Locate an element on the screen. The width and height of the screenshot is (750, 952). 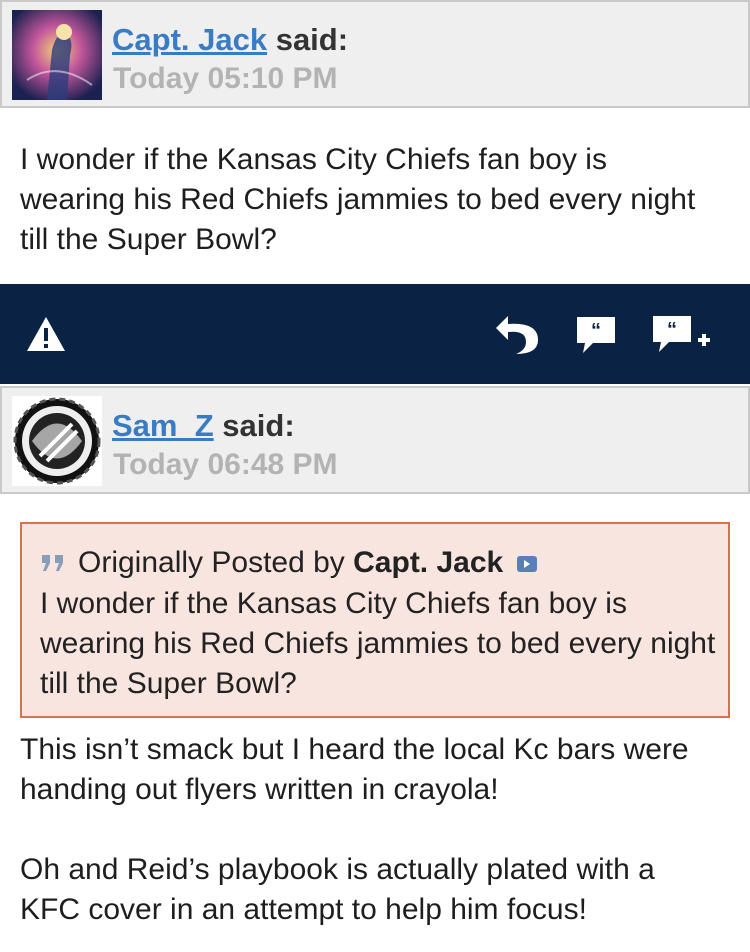
post-action-bar: “ “ is located at coordinates (375, 334).